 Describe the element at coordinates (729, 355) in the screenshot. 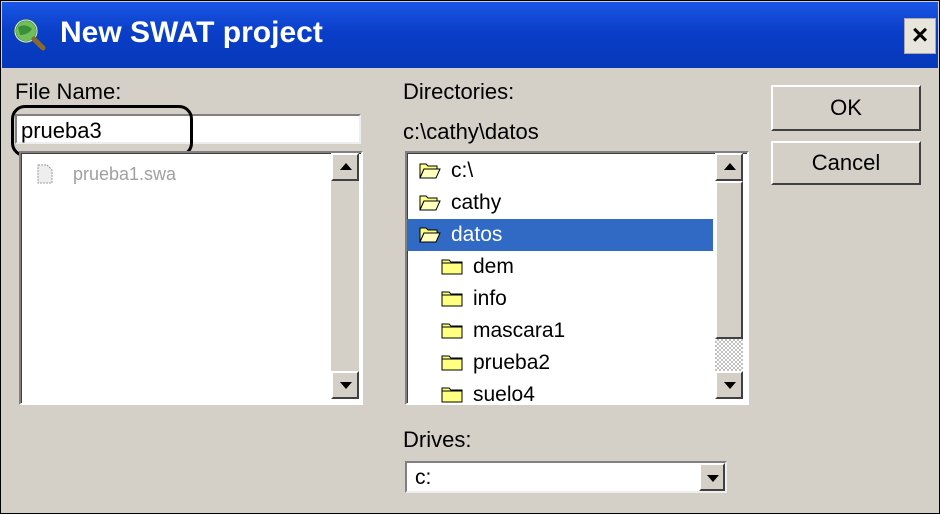

I see `scroll-track` at that location.